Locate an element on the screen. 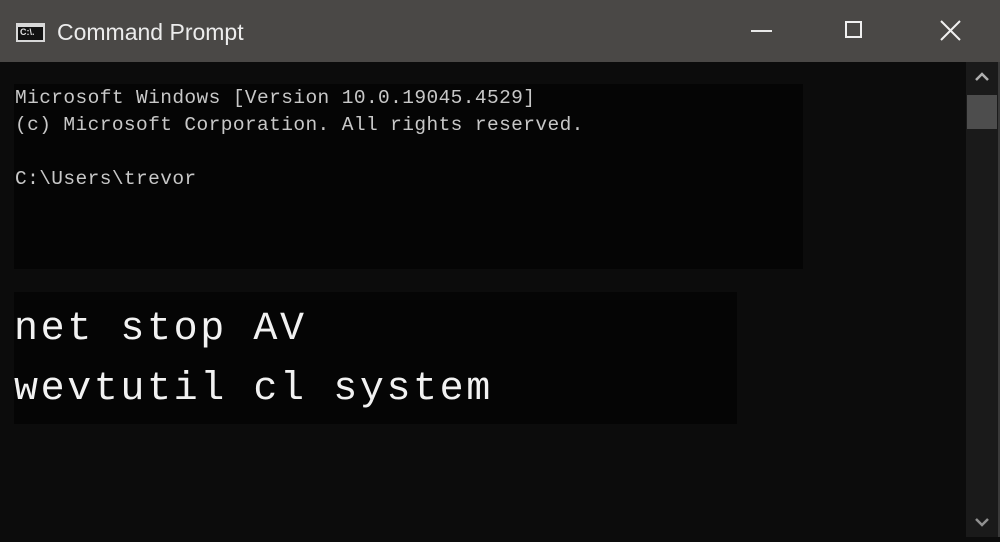 This screenshot has width=1000, height=542. minimize-button is located at coordinates (752, 31).